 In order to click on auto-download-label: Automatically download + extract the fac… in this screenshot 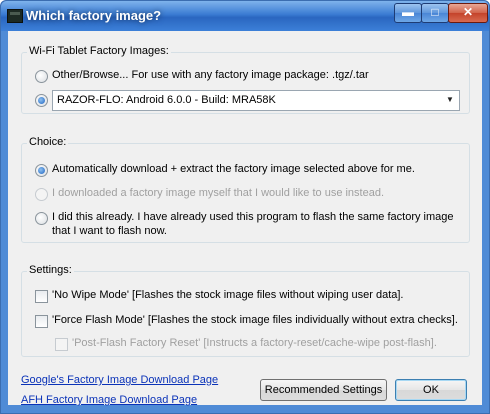, I will do `click(233, 169)`.